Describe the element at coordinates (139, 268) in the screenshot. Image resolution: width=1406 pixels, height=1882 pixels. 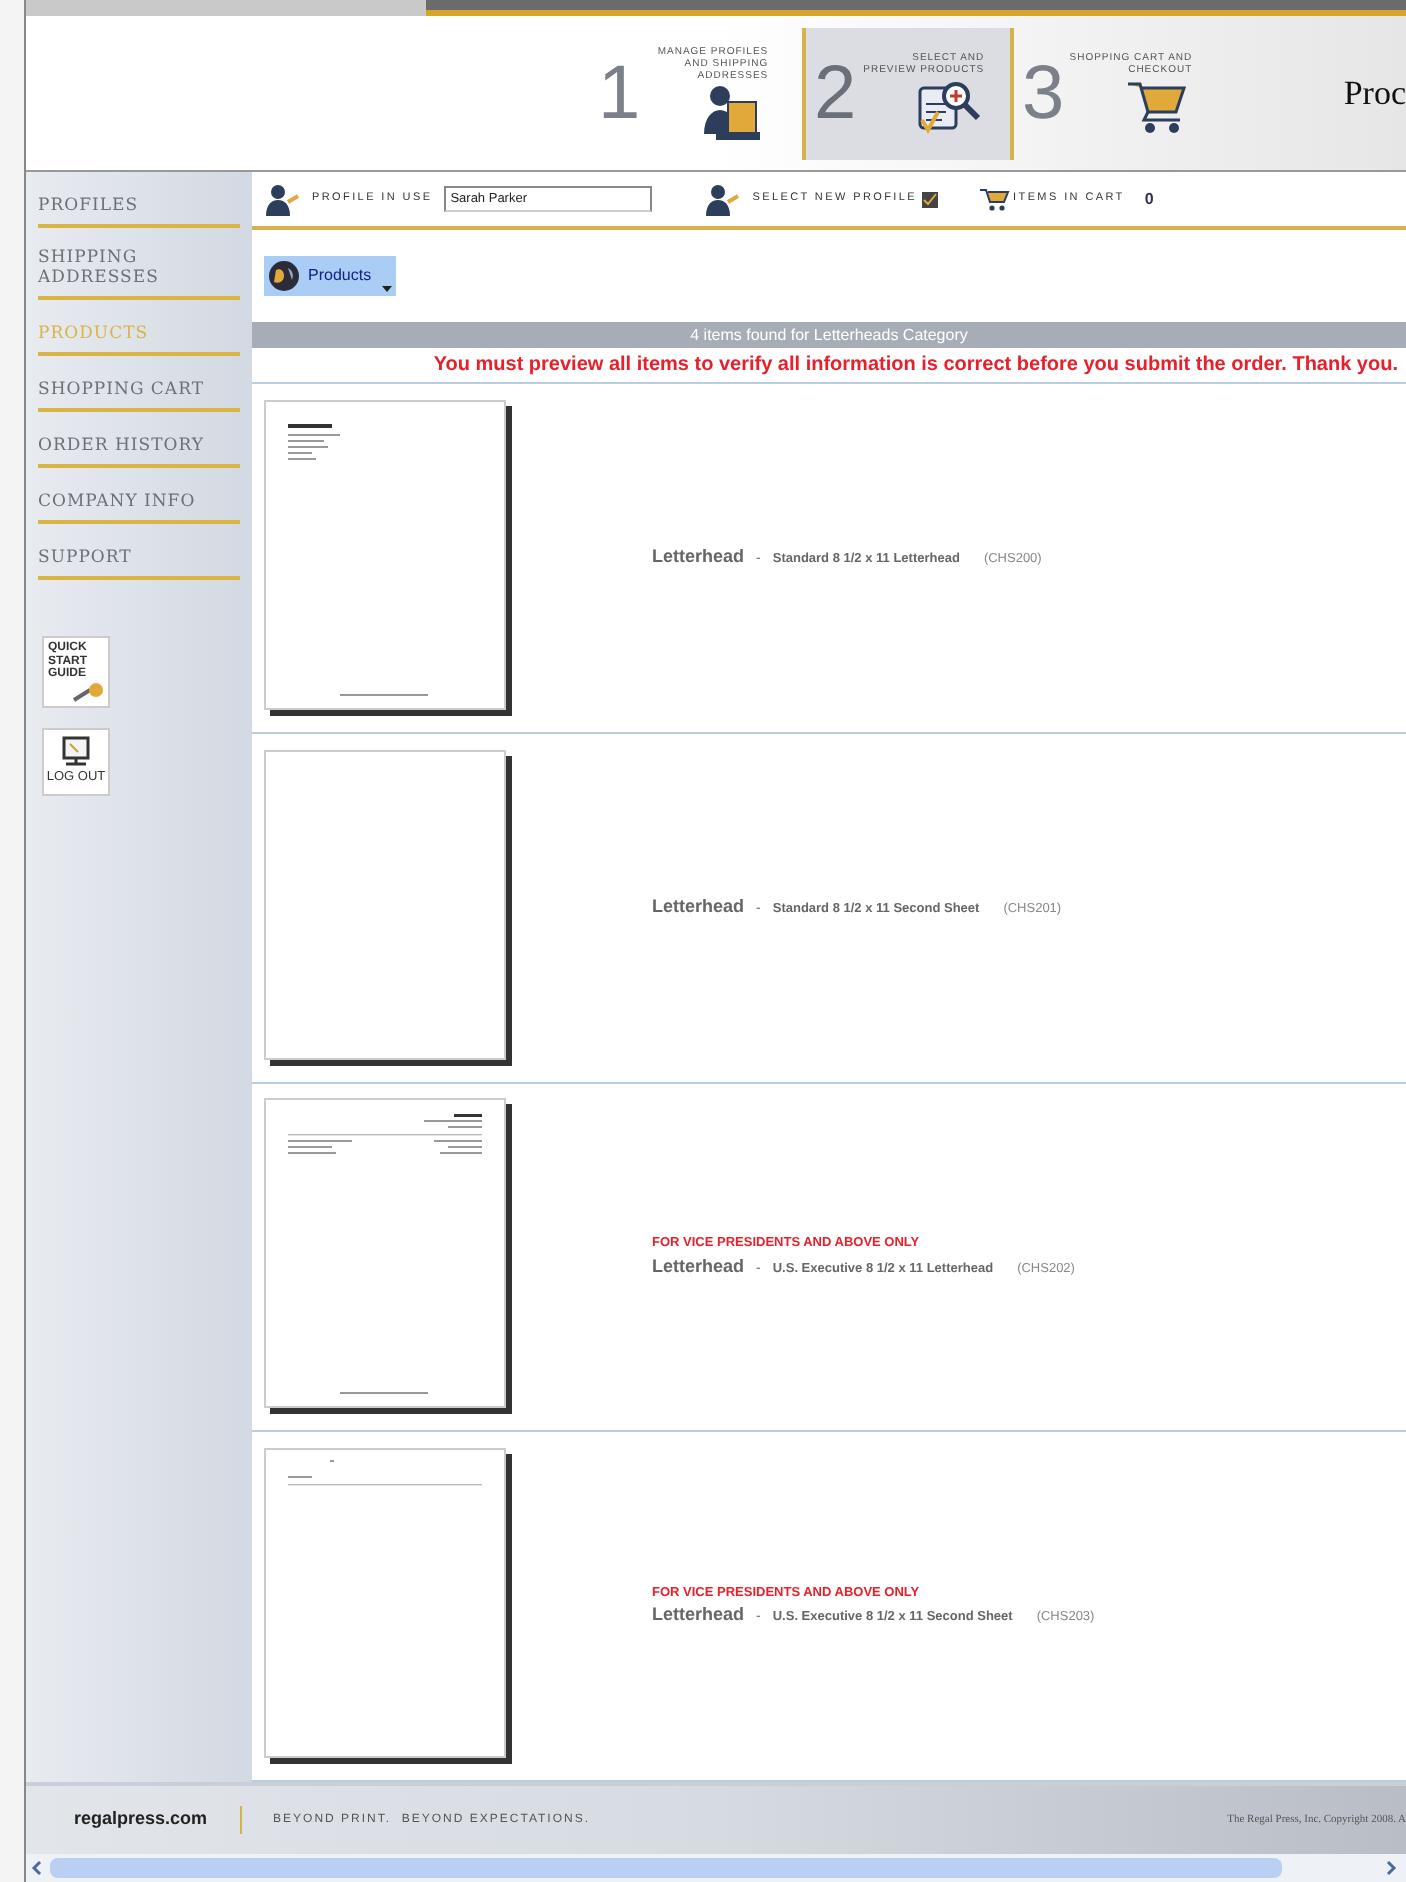
I see `sidebar-link: SHIPPING ADDRESSES` at that location.